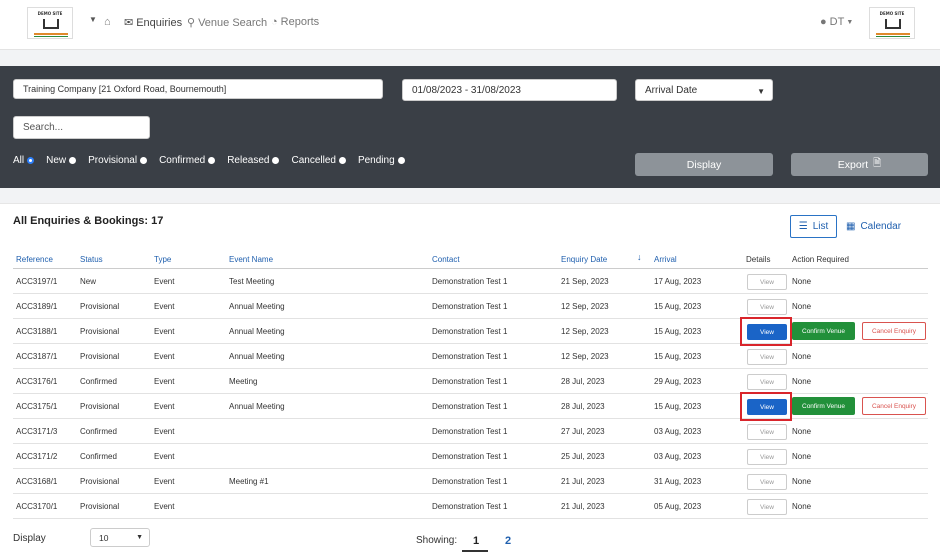 The width and height of the screenshot is (940, 554). What do you see at coordinates (81, 221) in the screenshot?
I see `results-title-label: All Enquiries & Bookings:` at bounding box center [81, 221].